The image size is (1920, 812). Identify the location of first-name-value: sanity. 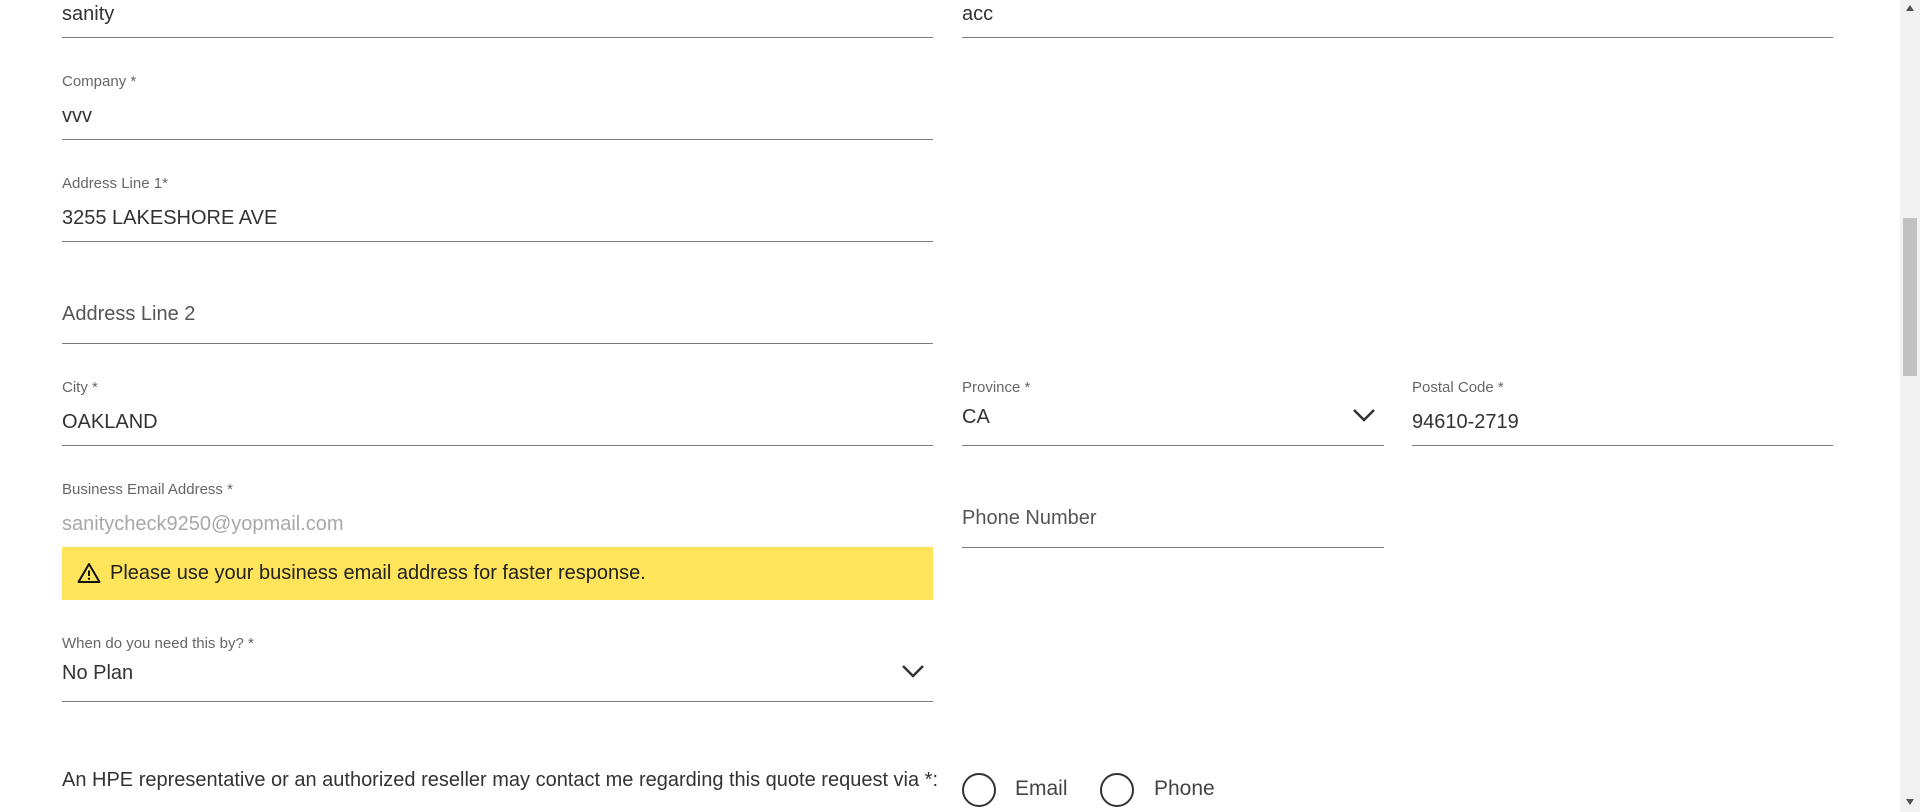
(88, 14).